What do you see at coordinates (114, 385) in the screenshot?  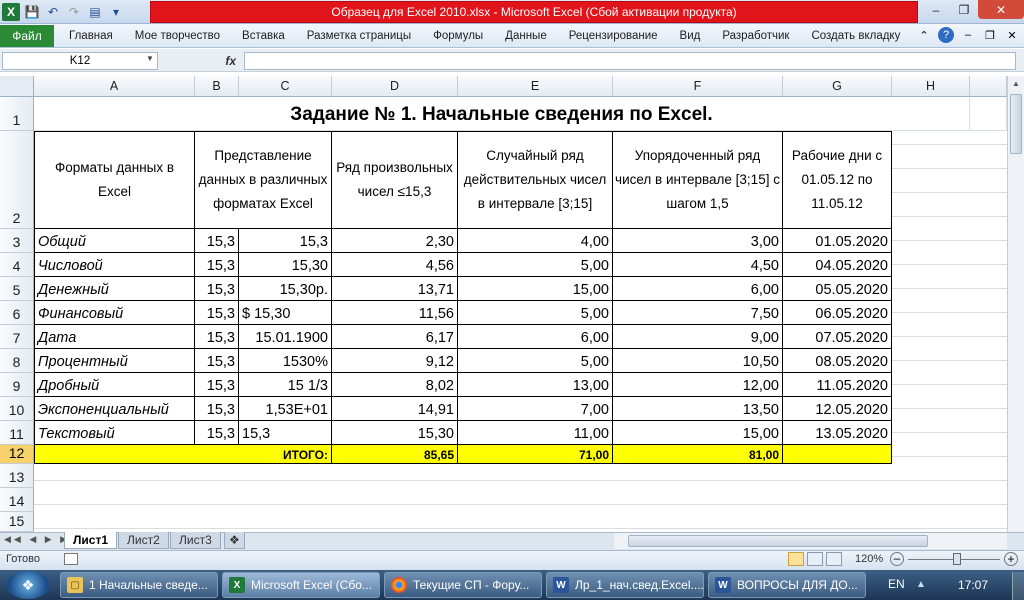 I see `cell-a: Дробный` at bounding box center [114, 385].